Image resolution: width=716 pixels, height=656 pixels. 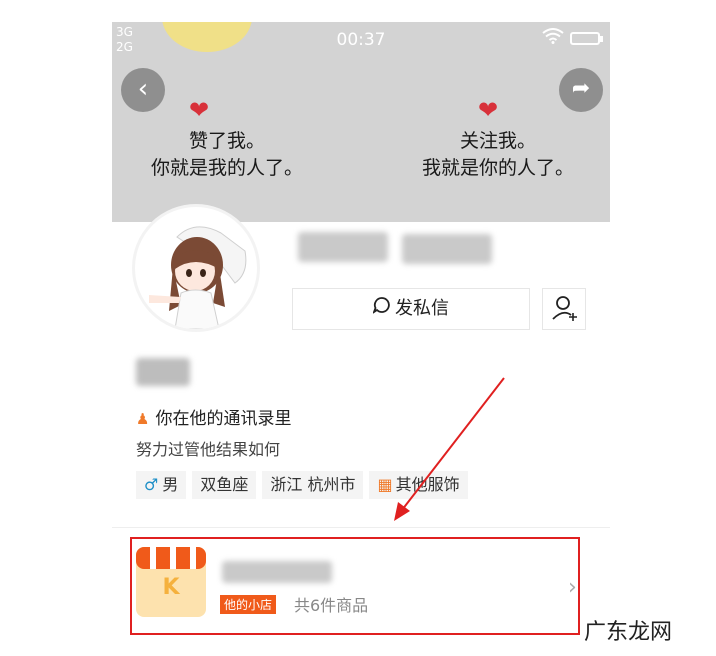 I want to click on highlight-box, so click(x=355, y=586).